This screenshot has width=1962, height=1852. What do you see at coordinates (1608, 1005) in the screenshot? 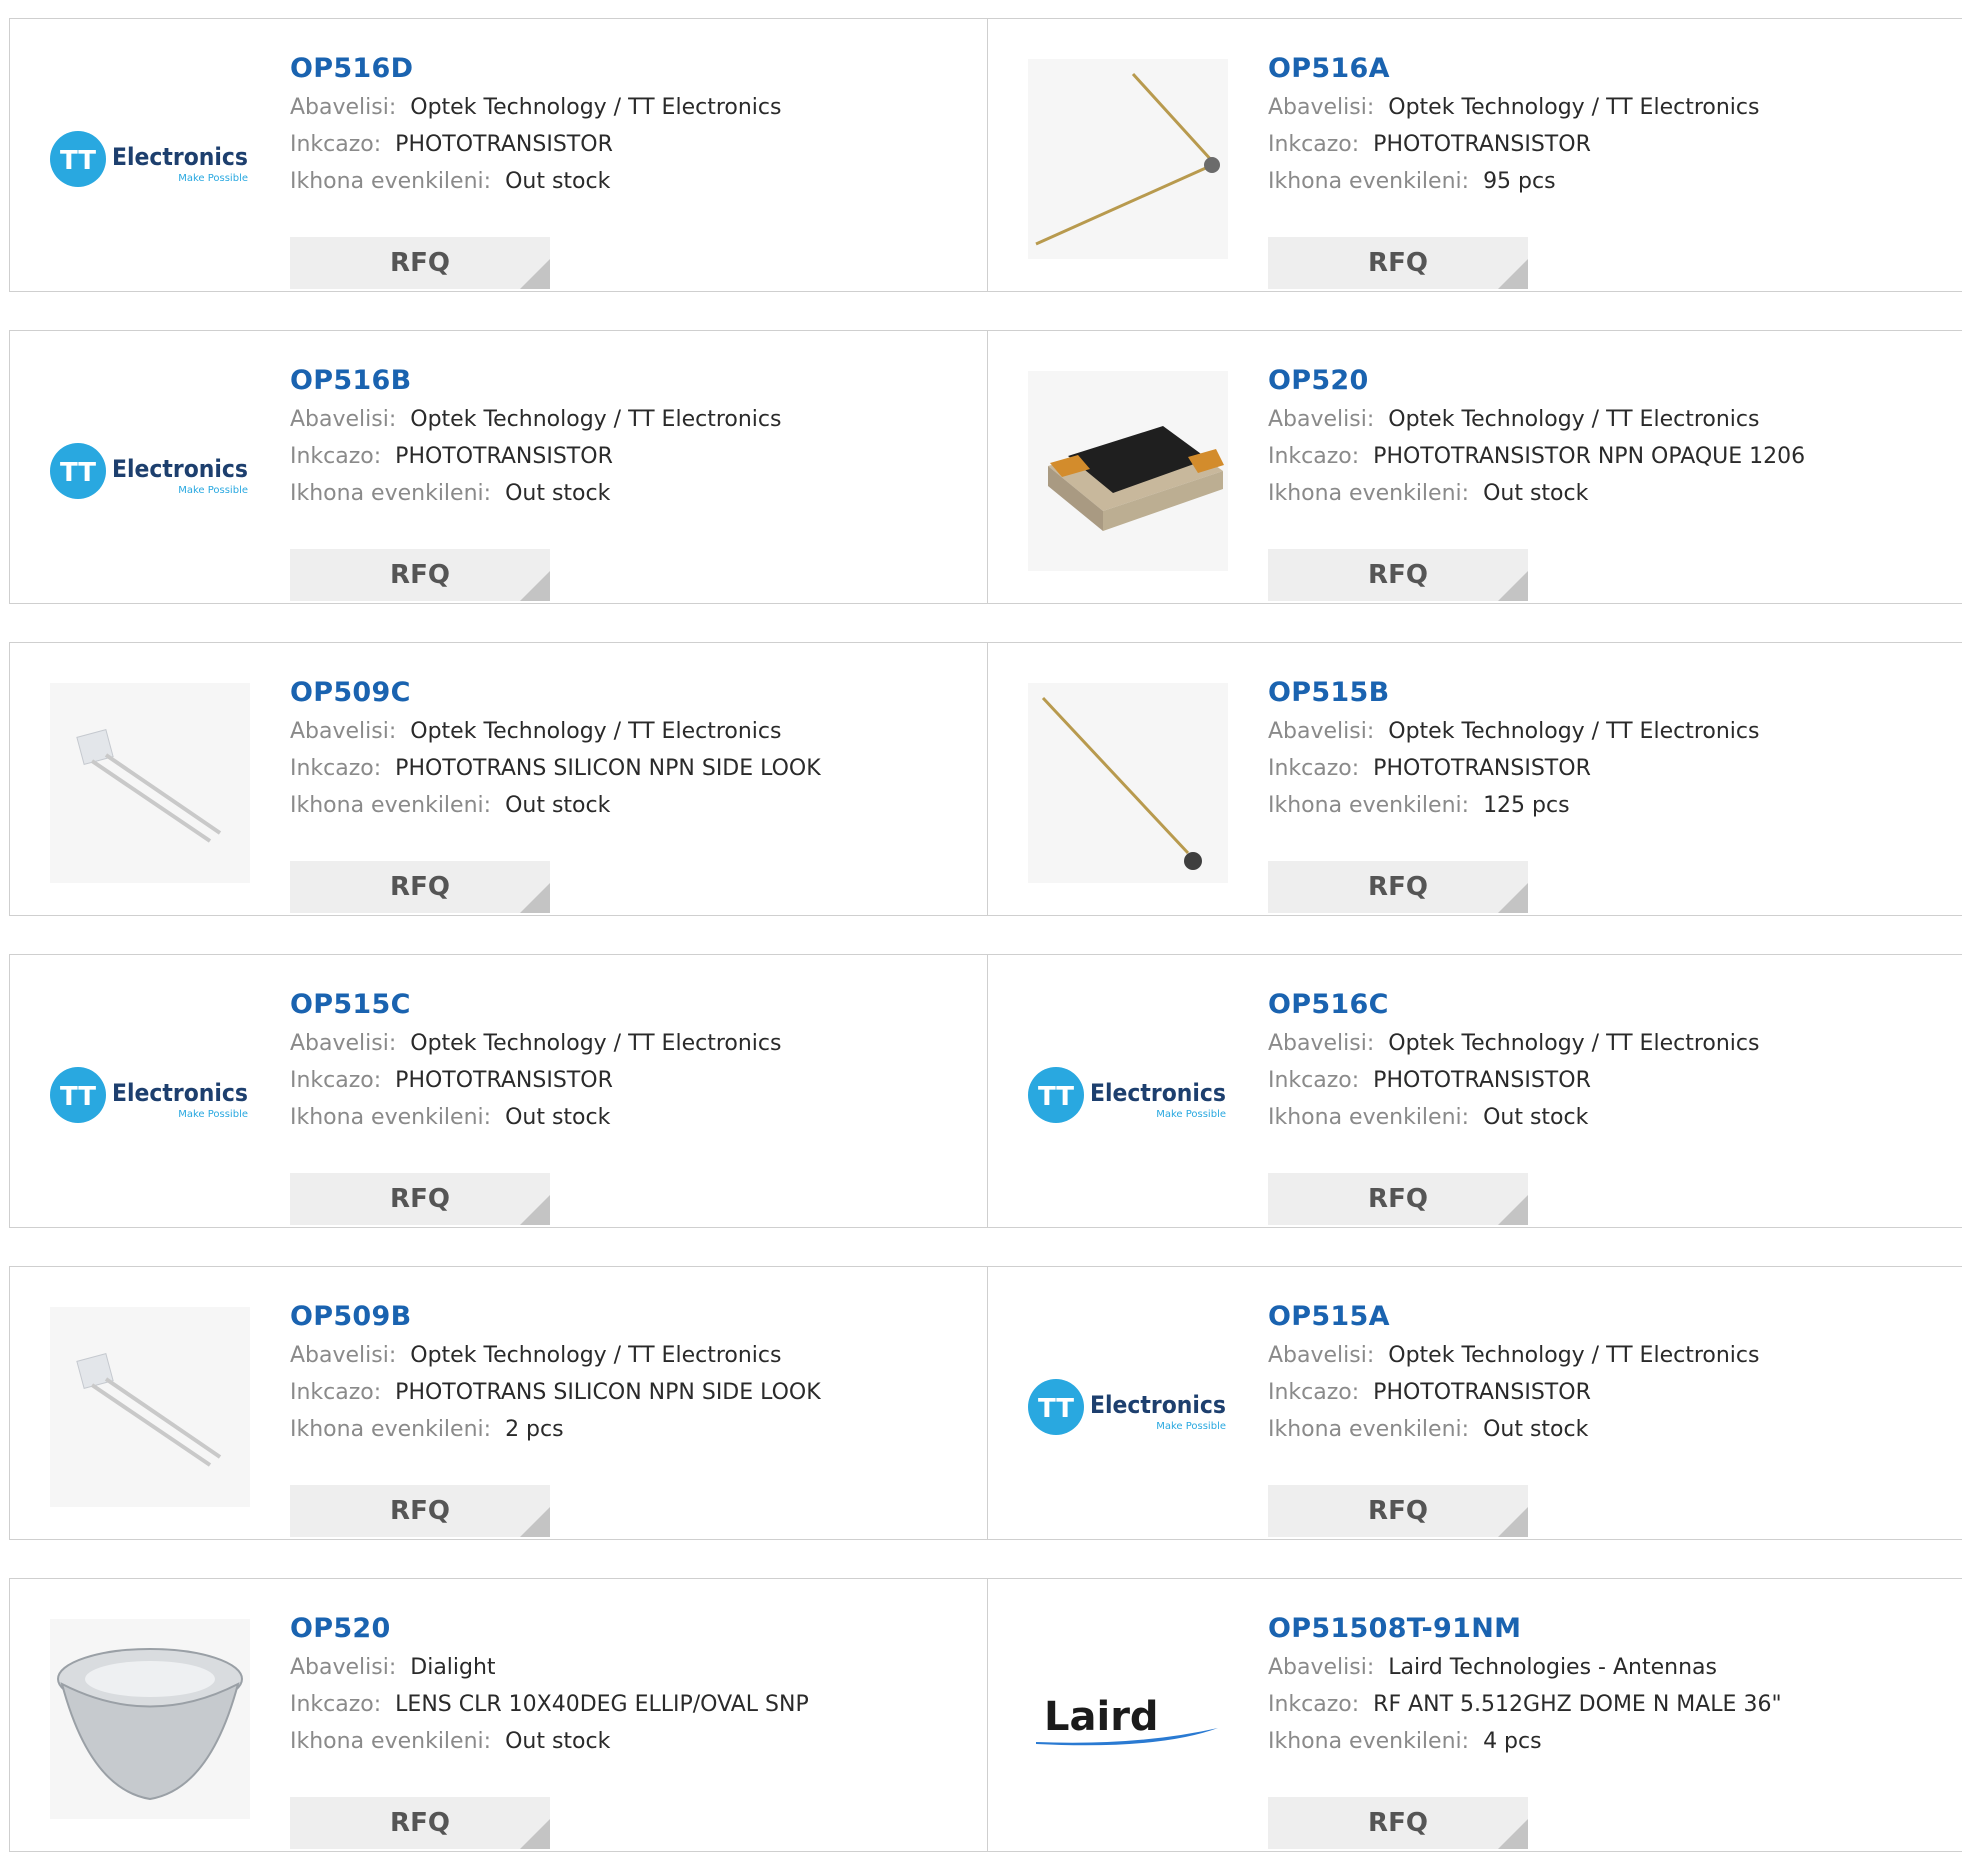
I see `product-part-number-link: OP516C` at bounding box center [1608, 1005].